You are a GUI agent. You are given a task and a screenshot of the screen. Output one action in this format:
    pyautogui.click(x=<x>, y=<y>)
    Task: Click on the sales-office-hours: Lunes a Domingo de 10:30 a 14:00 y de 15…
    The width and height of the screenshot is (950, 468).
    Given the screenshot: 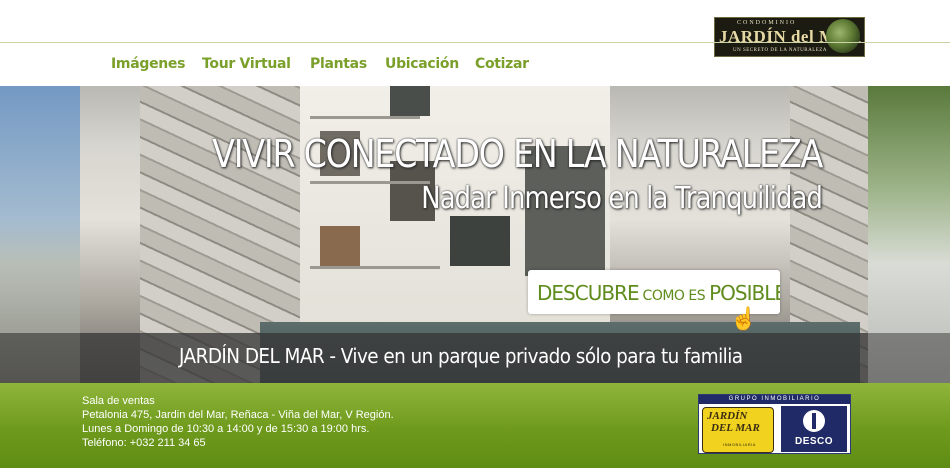 What is the action you would take?
    pyautogui.click(x=226, y=429)
    